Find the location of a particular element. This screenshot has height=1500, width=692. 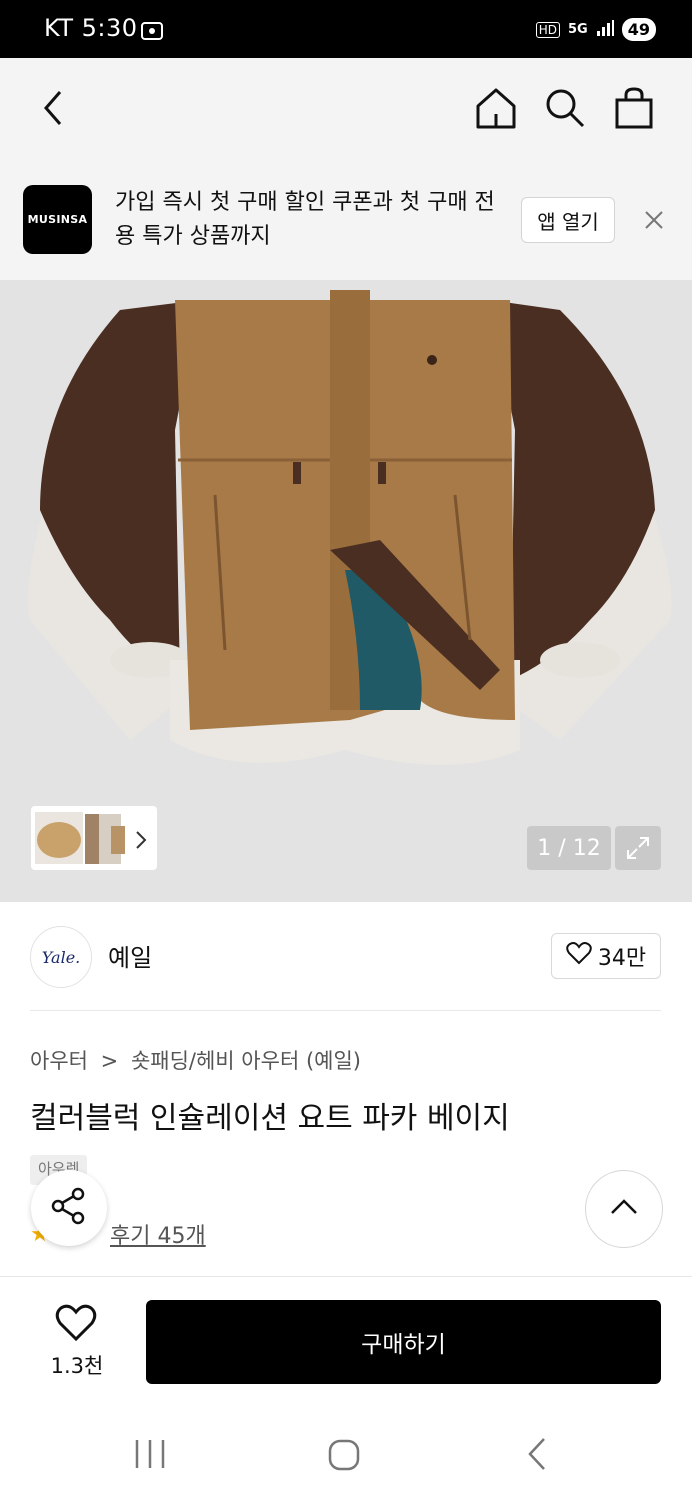

image-thumbnail-strip is located at coordinates (94, 838).